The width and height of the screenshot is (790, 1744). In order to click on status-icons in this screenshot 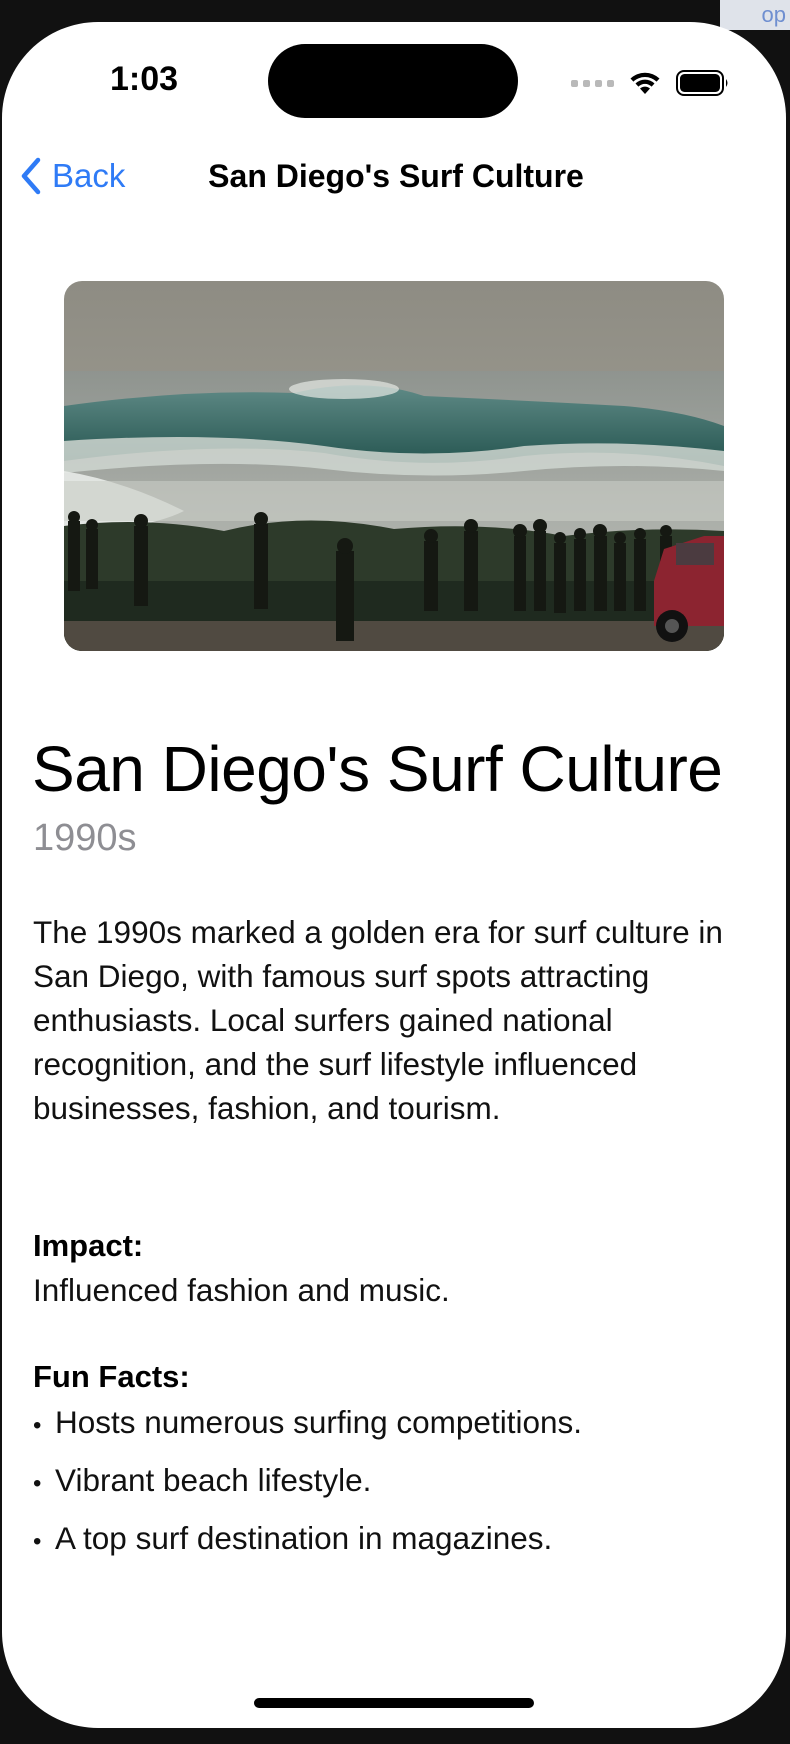, I will do `click(650, 83)`.